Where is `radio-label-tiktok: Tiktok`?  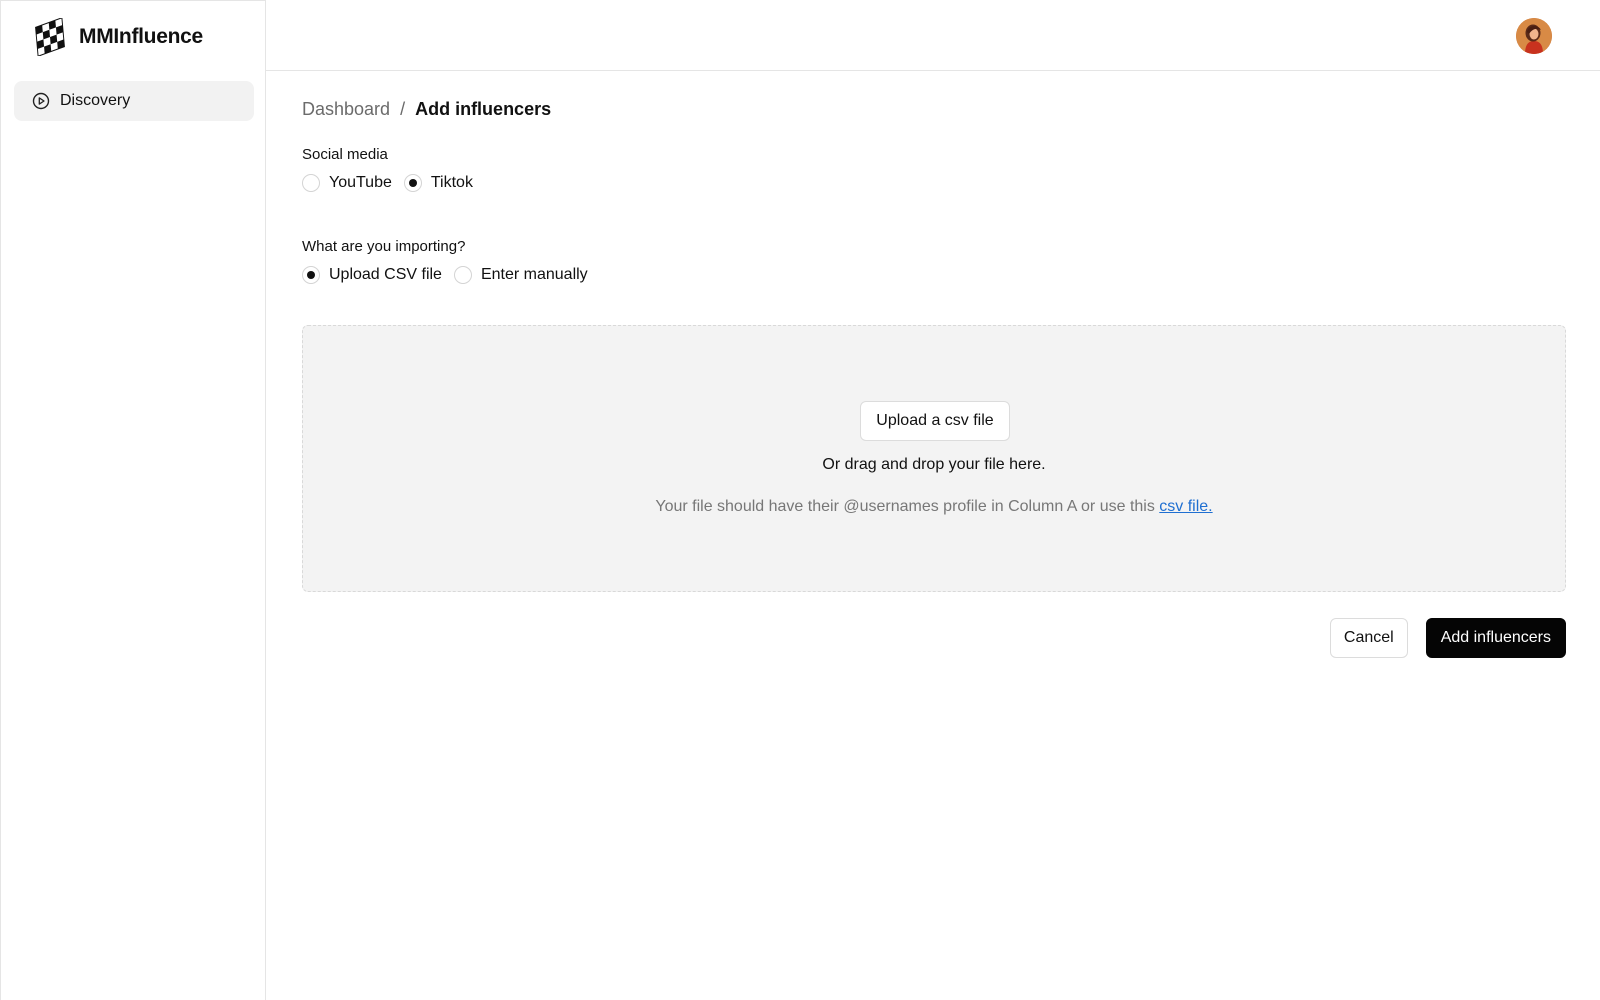 radio-label-tiktok: Tiktok is located at coordinates (451, 182).